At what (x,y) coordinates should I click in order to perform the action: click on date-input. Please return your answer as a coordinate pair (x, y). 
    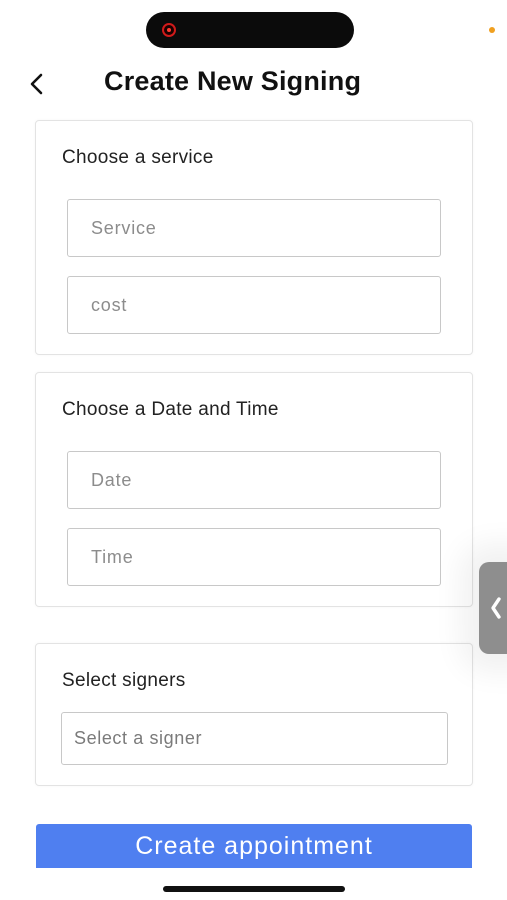
    Looking at the image, I should click on (254, 480).